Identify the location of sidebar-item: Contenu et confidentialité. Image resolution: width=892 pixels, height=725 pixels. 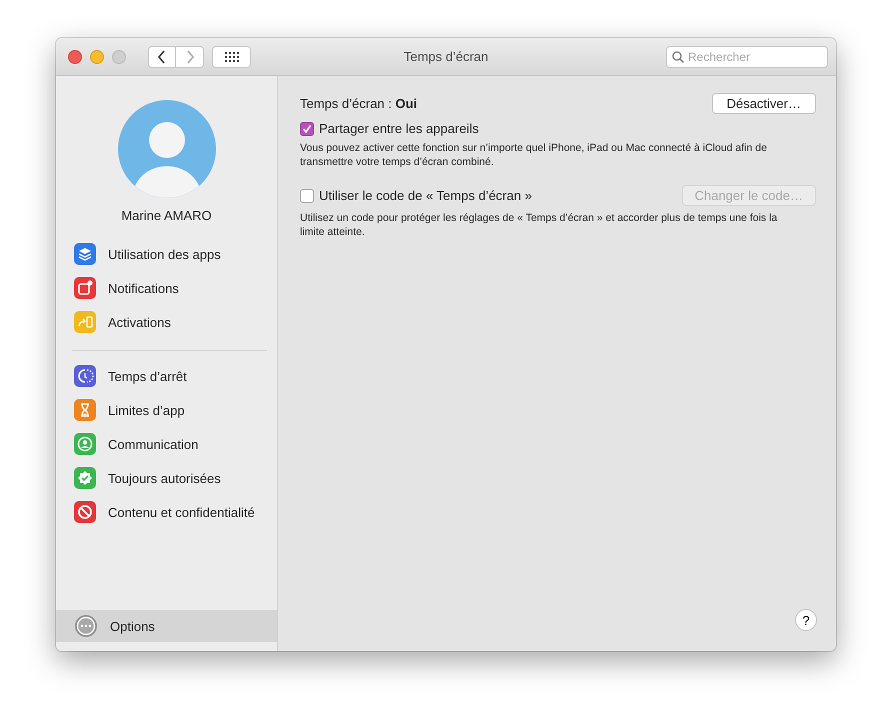
(169, 512).